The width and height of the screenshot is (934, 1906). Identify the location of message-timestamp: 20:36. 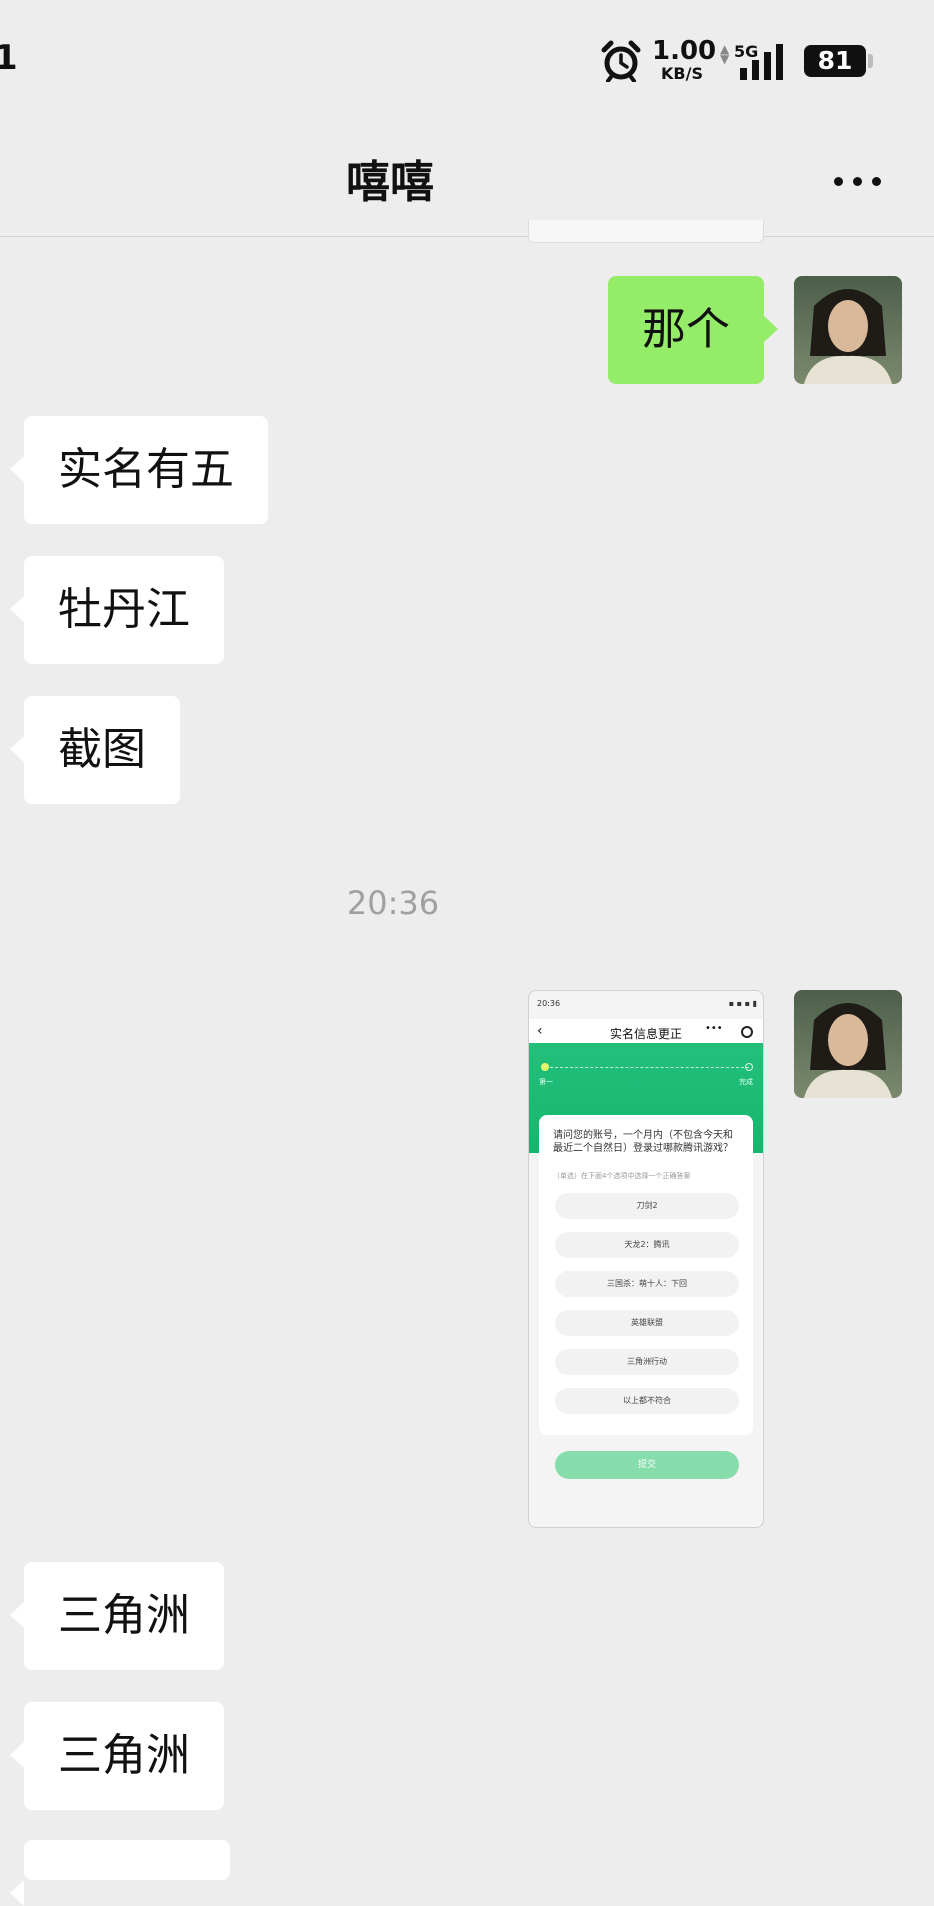
(393, 903).